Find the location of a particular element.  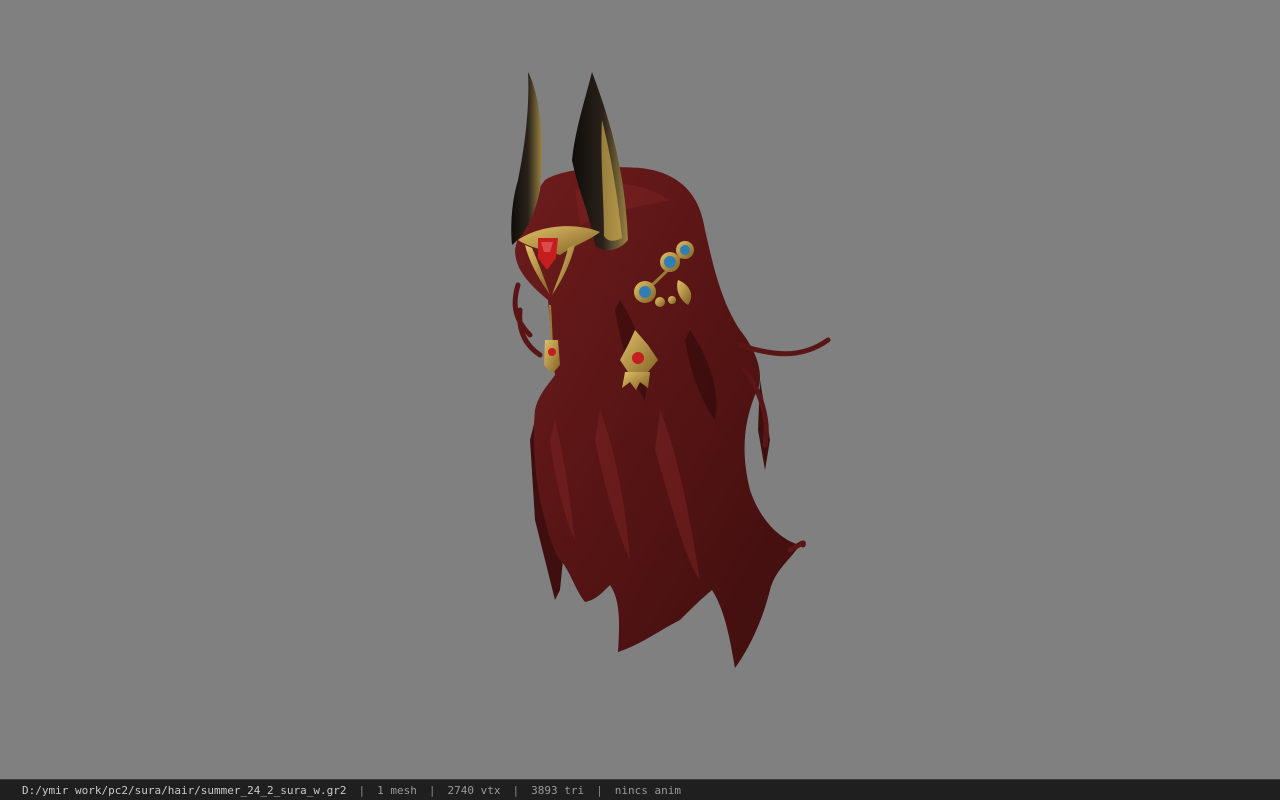

vertex-count: 2740 vtx is located at coordinates (474, 790).